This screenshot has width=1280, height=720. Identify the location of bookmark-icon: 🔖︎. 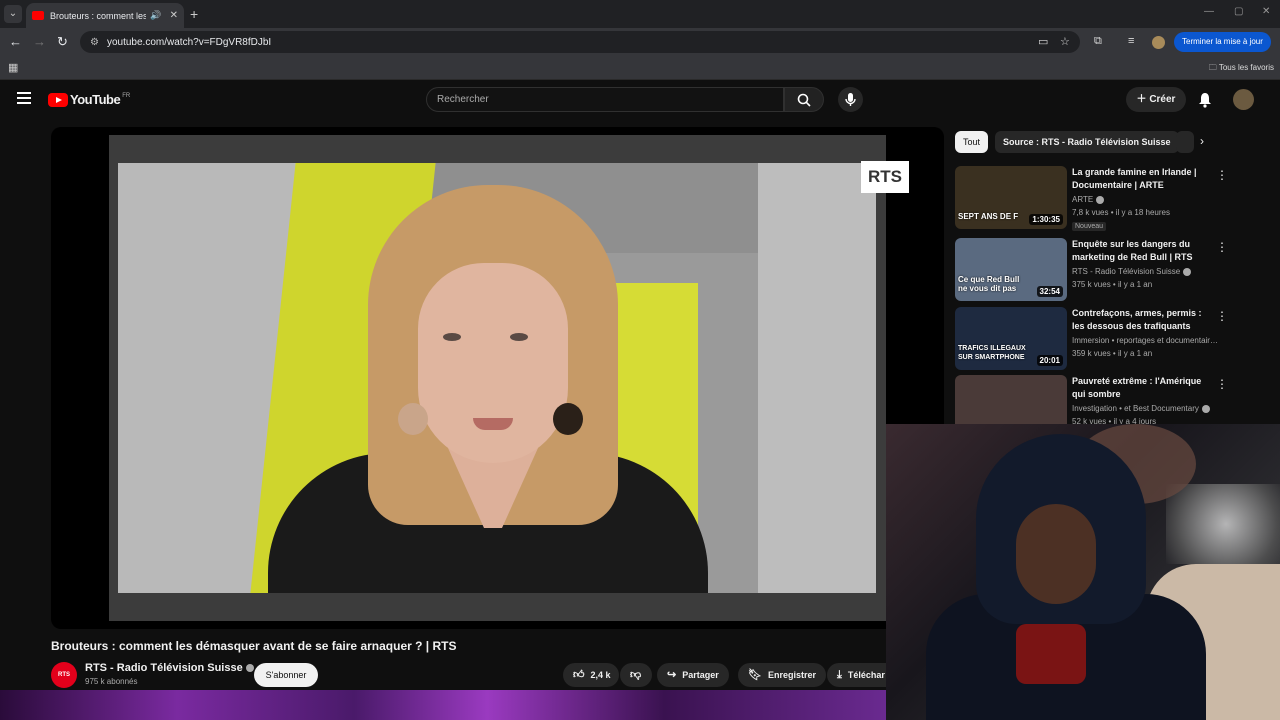
(755, 675).